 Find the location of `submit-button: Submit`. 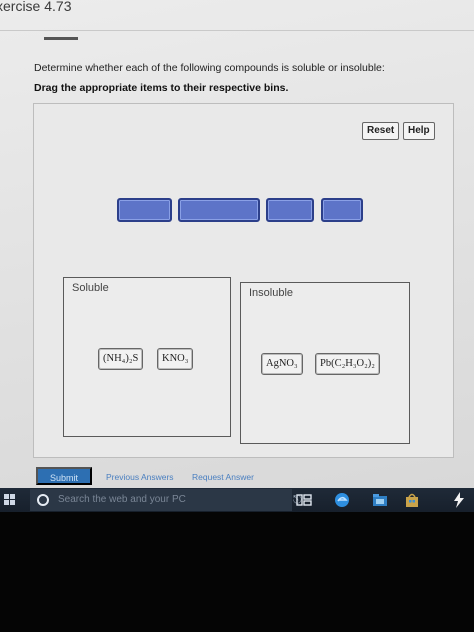

submit-button: Submit is located at coordinates (64, 476).